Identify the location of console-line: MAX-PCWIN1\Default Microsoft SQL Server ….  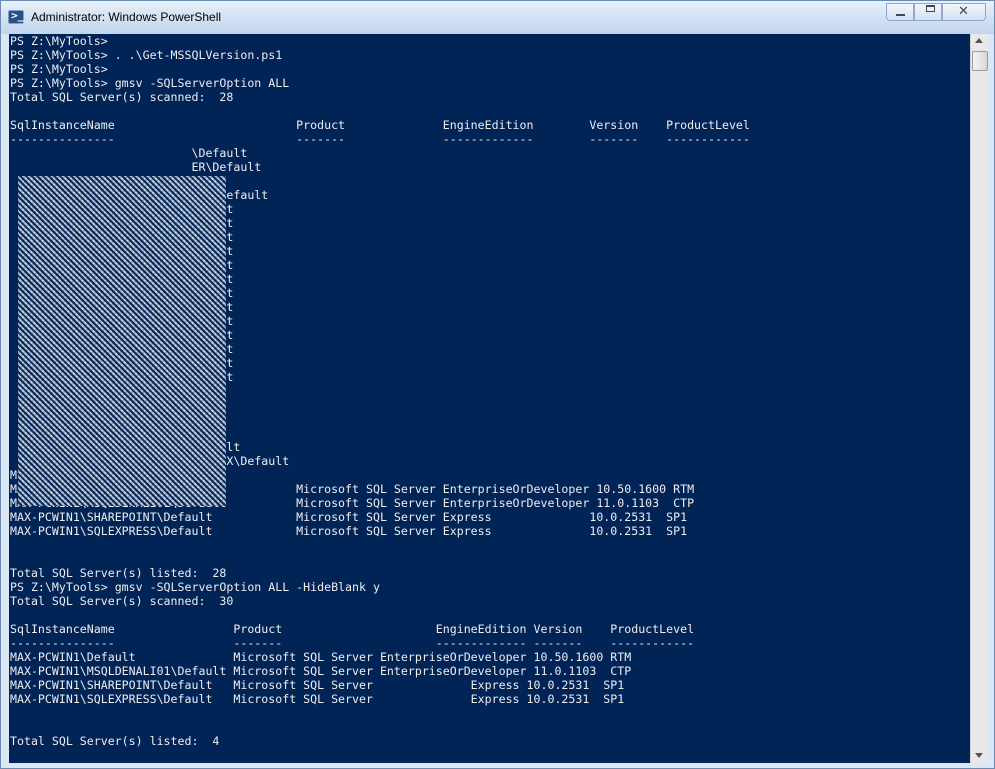
(321, 657).